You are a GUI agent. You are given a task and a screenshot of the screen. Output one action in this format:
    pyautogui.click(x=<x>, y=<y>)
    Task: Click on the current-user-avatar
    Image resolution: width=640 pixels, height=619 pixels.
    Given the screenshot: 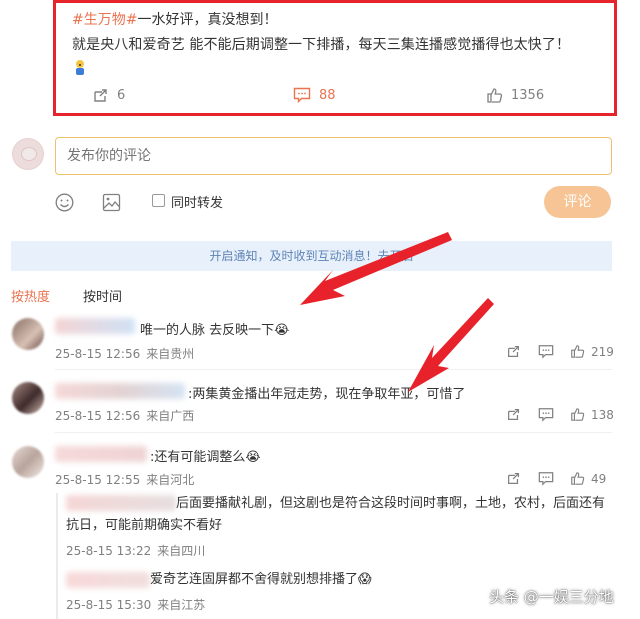 What is the action you would take?
    pyautogui.click(x=28, y=154)
    